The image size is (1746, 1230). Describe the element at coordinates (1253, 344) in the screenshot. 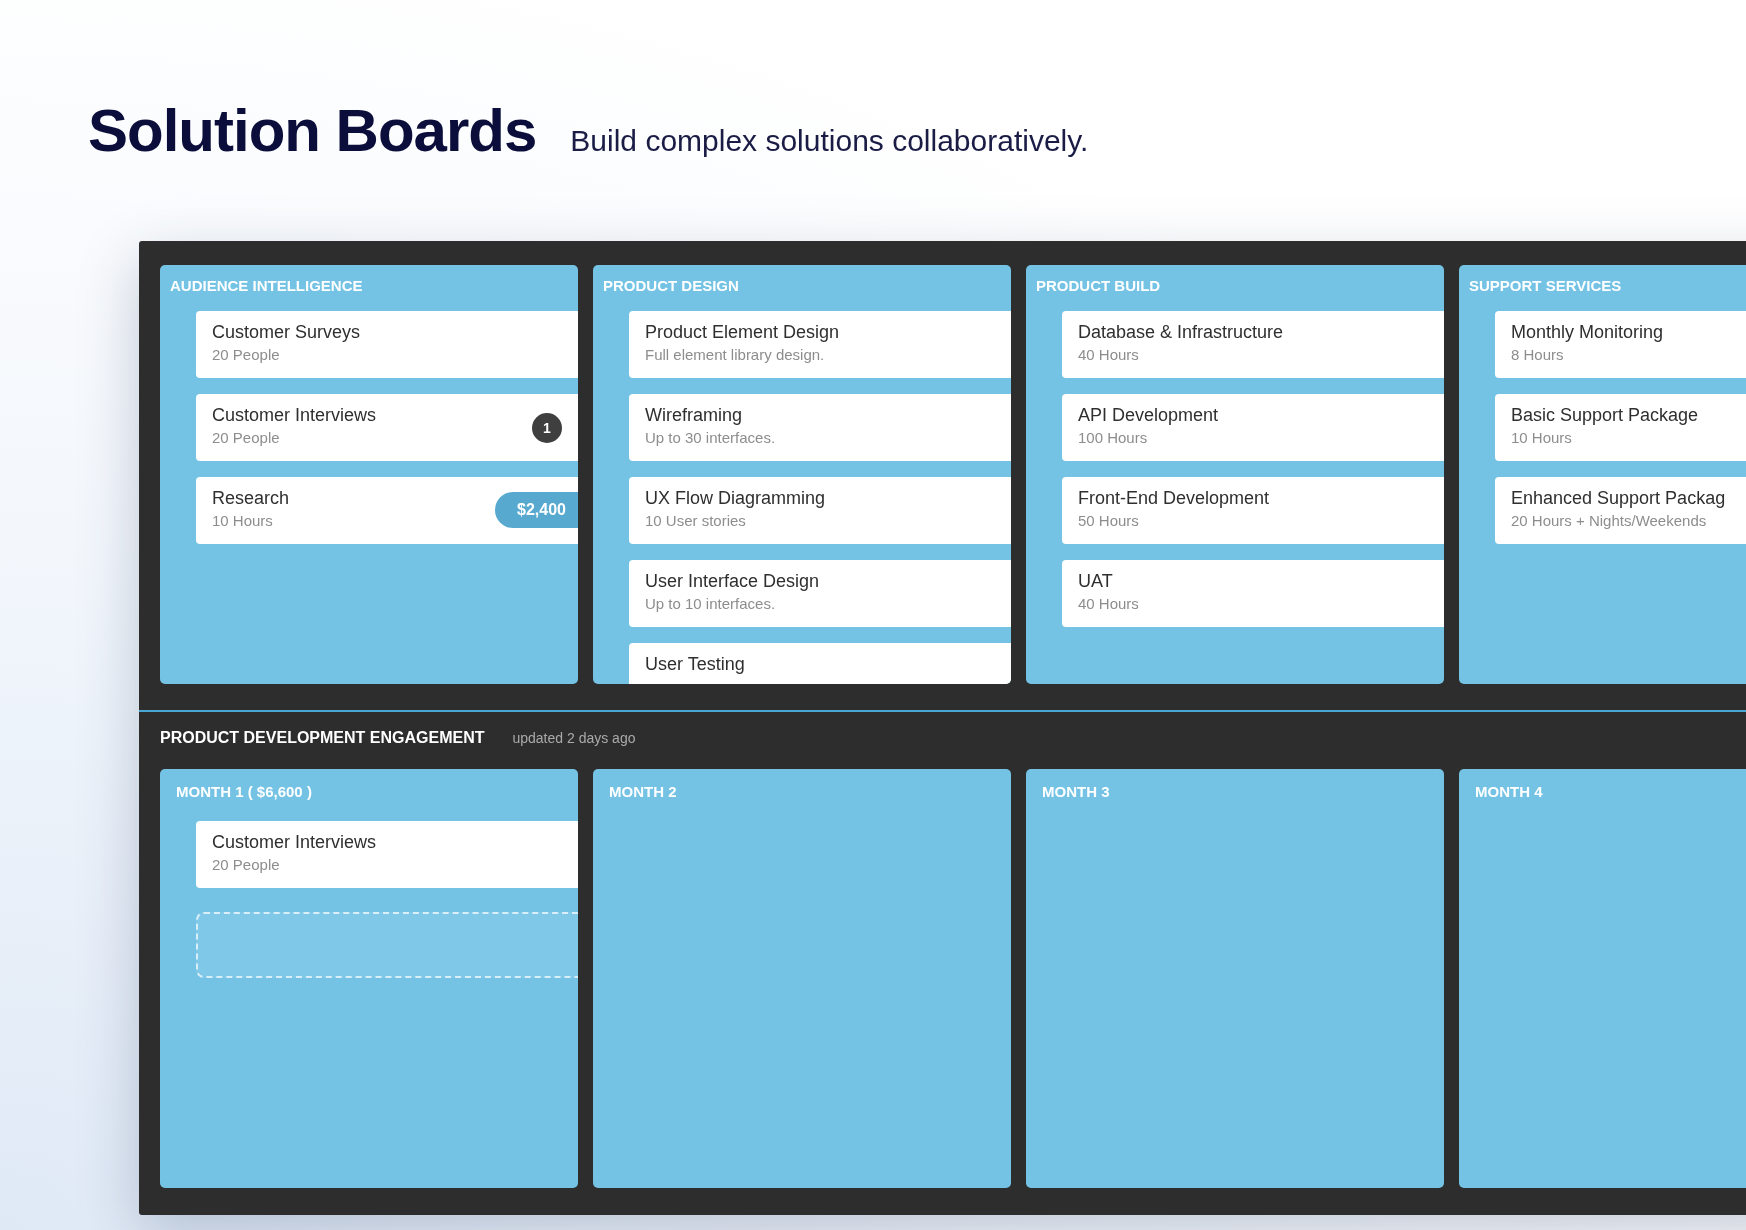

I see `service-card: Database & Infrastructure 40 Hours` at that location.